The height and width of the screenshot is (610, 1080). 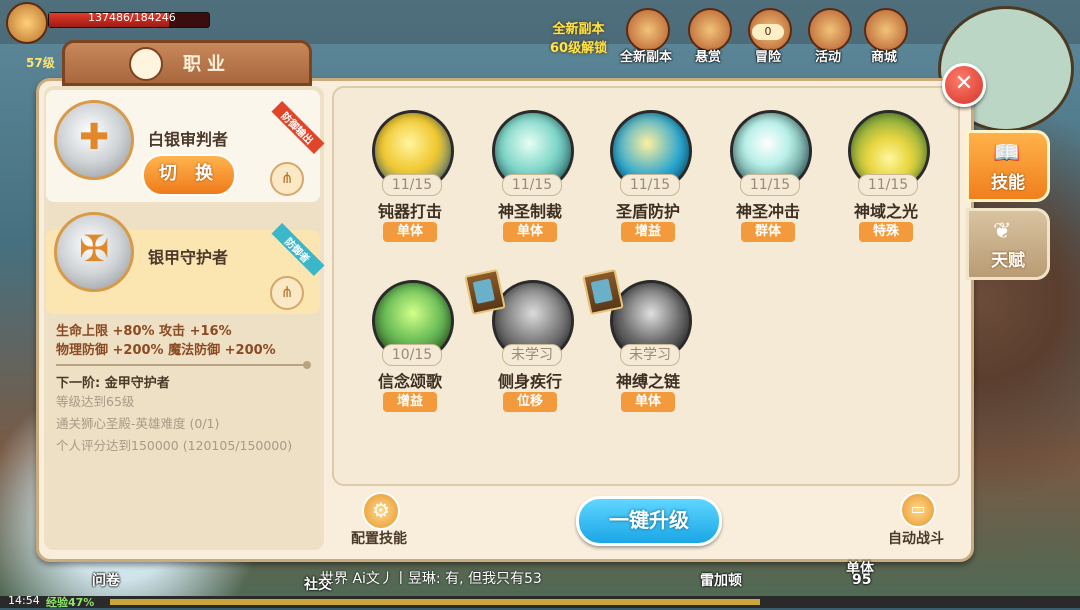 I want to click on skill-name: 神圣冲击, so click(x=767, y=211).